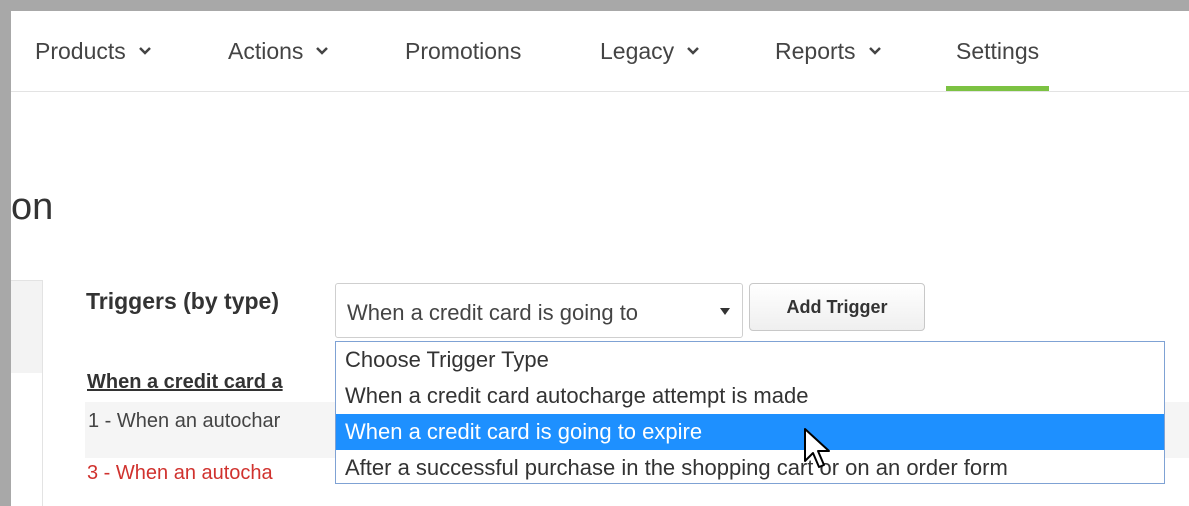 The width and height of the screenshot is (1189, 506). What do you see at coordinates (5, 253) in the screenshot?
I see `window-left-border` at bounding box center [5, 253].